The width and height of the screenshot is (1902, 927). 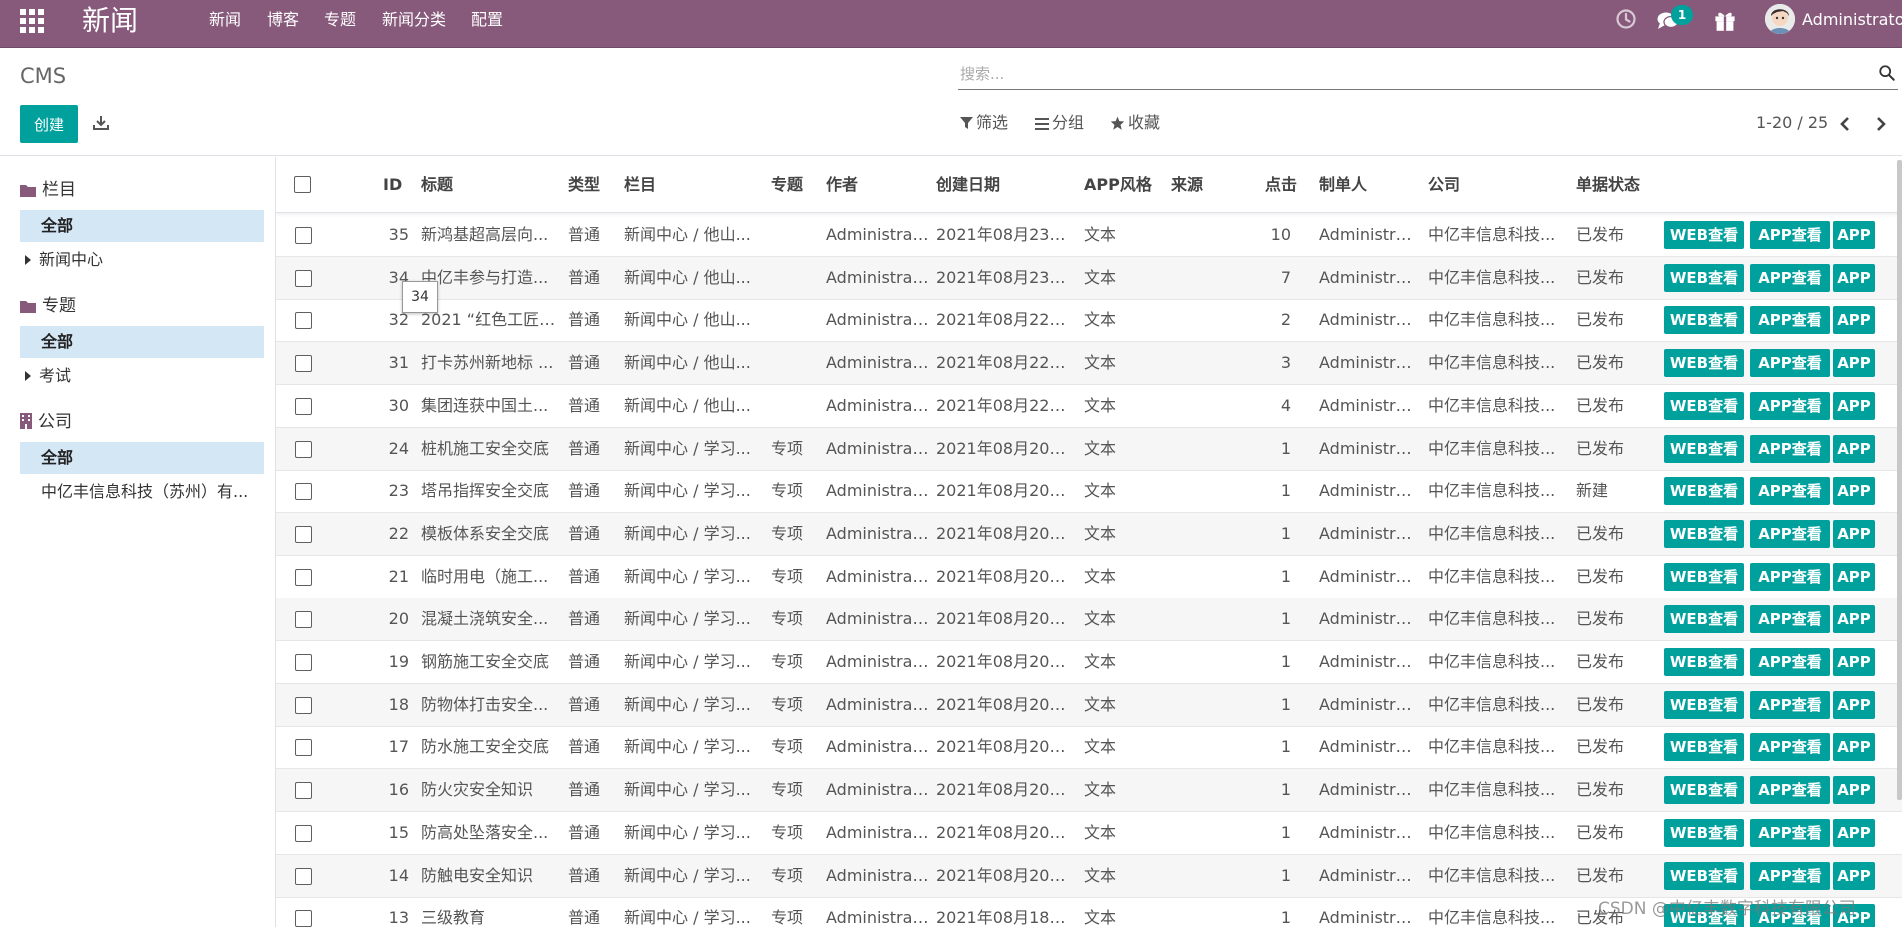 I want to click on company-all: 全部, so click(x=142, y=458).